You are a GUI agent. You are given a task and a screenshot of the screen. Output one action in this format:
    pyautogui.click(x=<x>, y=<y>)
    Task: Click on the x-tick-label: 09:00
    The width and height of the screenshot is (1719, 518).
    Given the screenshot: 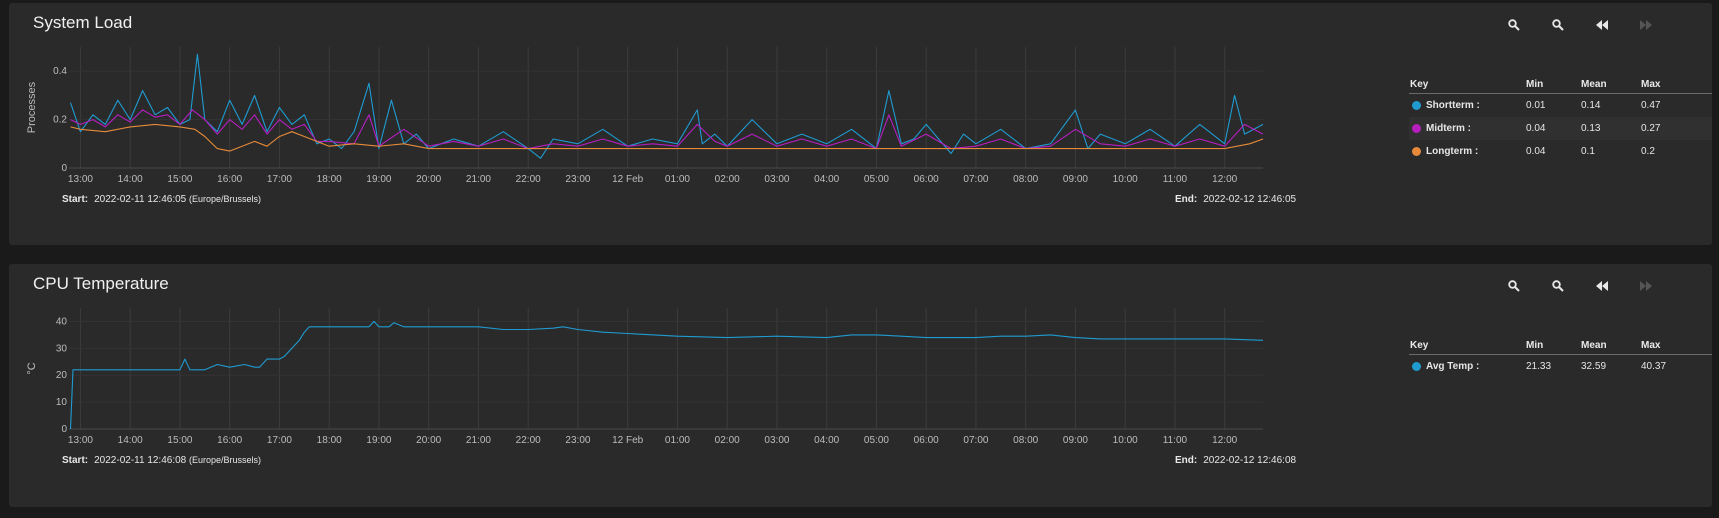 What is the action you would take?
    pyautogui.click(x=1075, y=179)
    